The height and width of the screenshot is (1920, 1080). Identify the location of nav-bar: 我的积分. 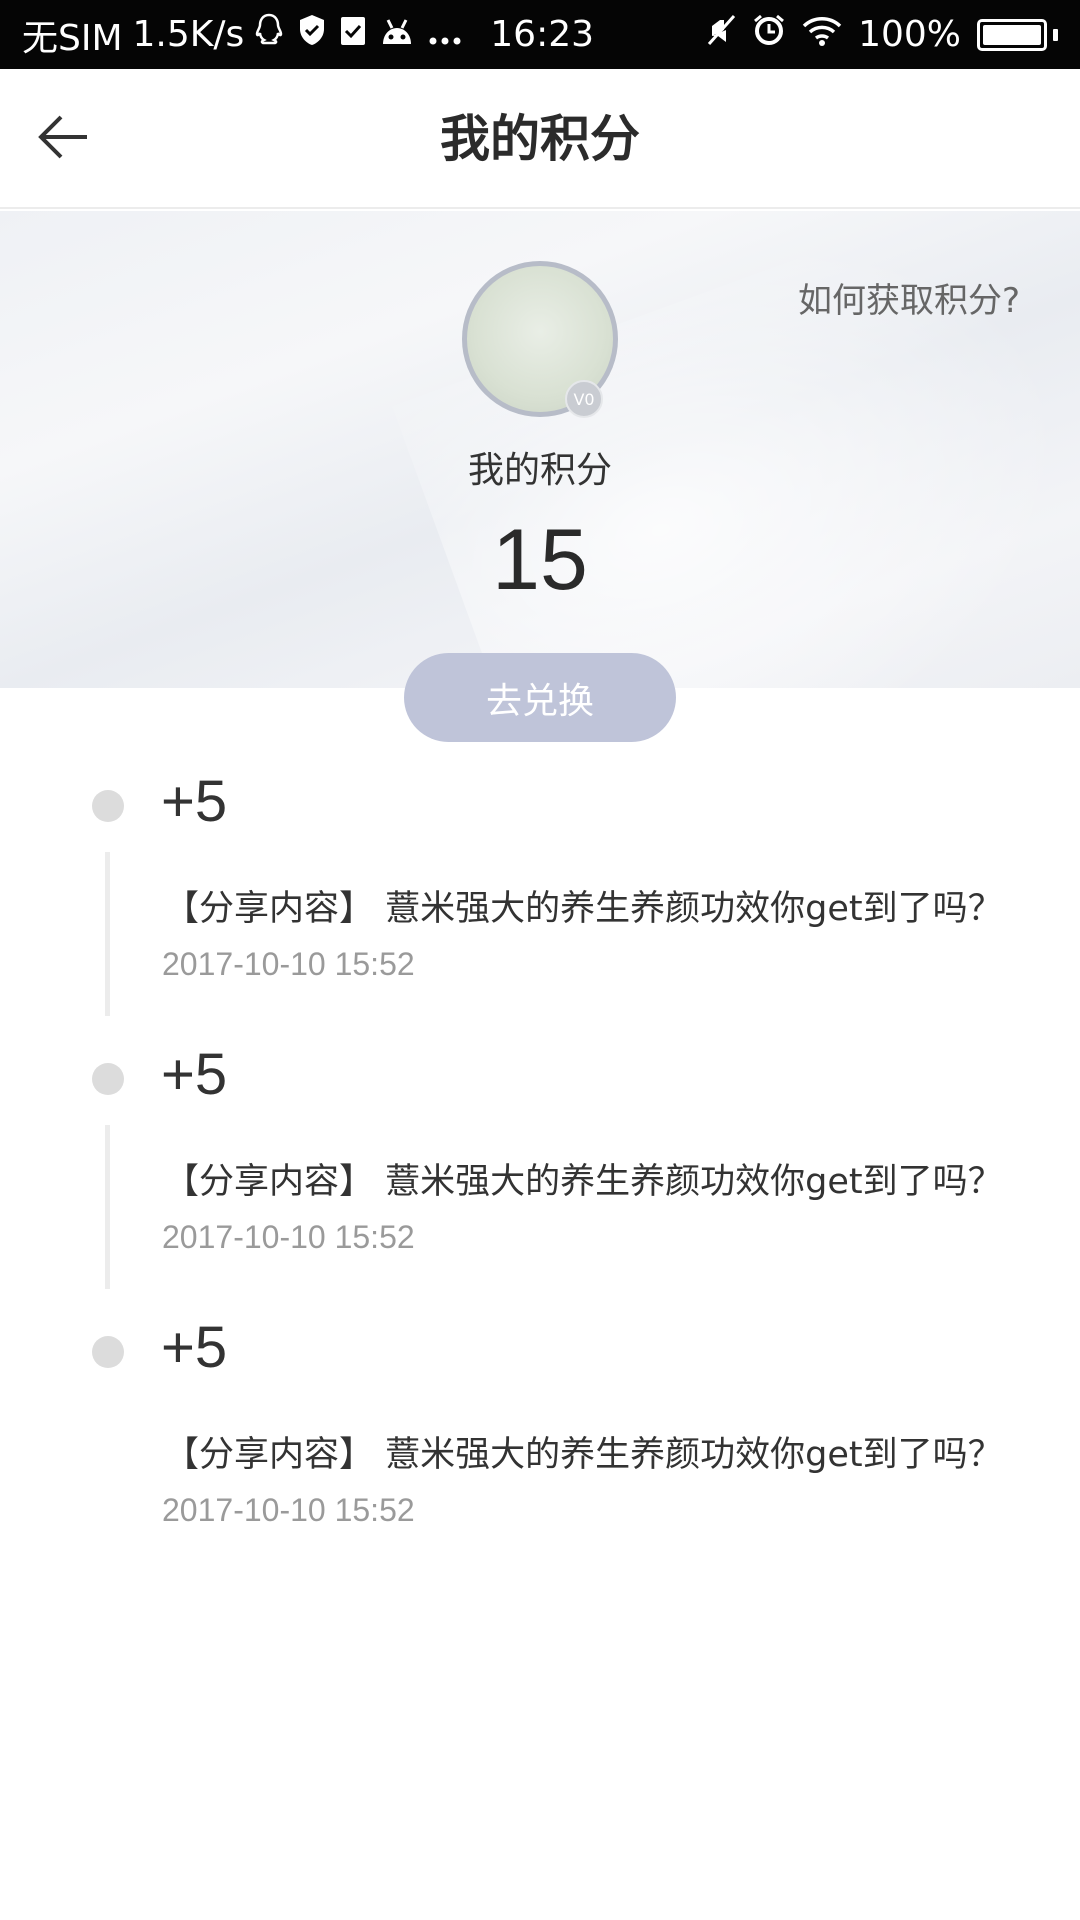
(540, 139).